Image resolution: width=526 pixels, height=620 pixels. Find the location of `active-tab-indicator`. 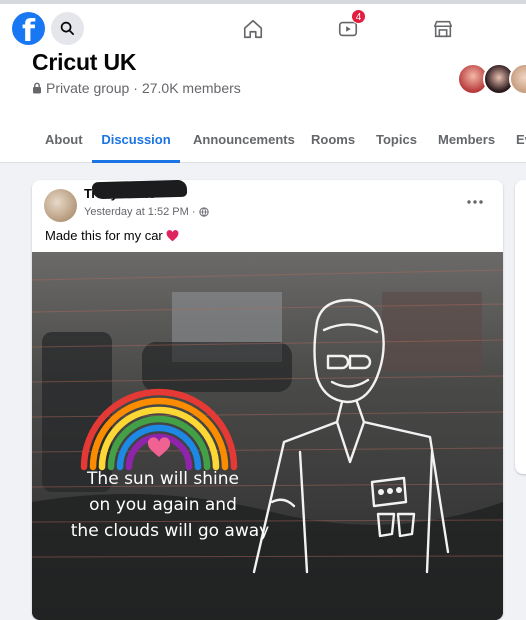

active-tab-indicator is located at coordinates (136, 161).